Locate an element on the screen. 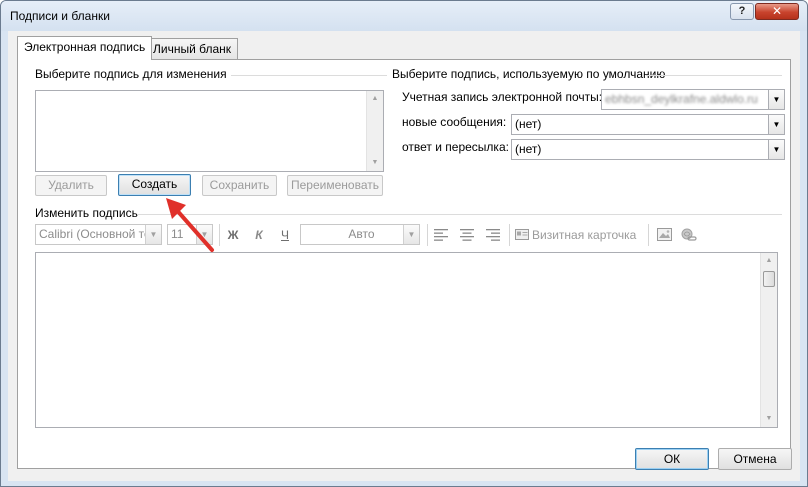 The width and height of the screenshot is (808, 487). select-signature-label: Выберите подпись для изменения is located at coordinates (133, 74).